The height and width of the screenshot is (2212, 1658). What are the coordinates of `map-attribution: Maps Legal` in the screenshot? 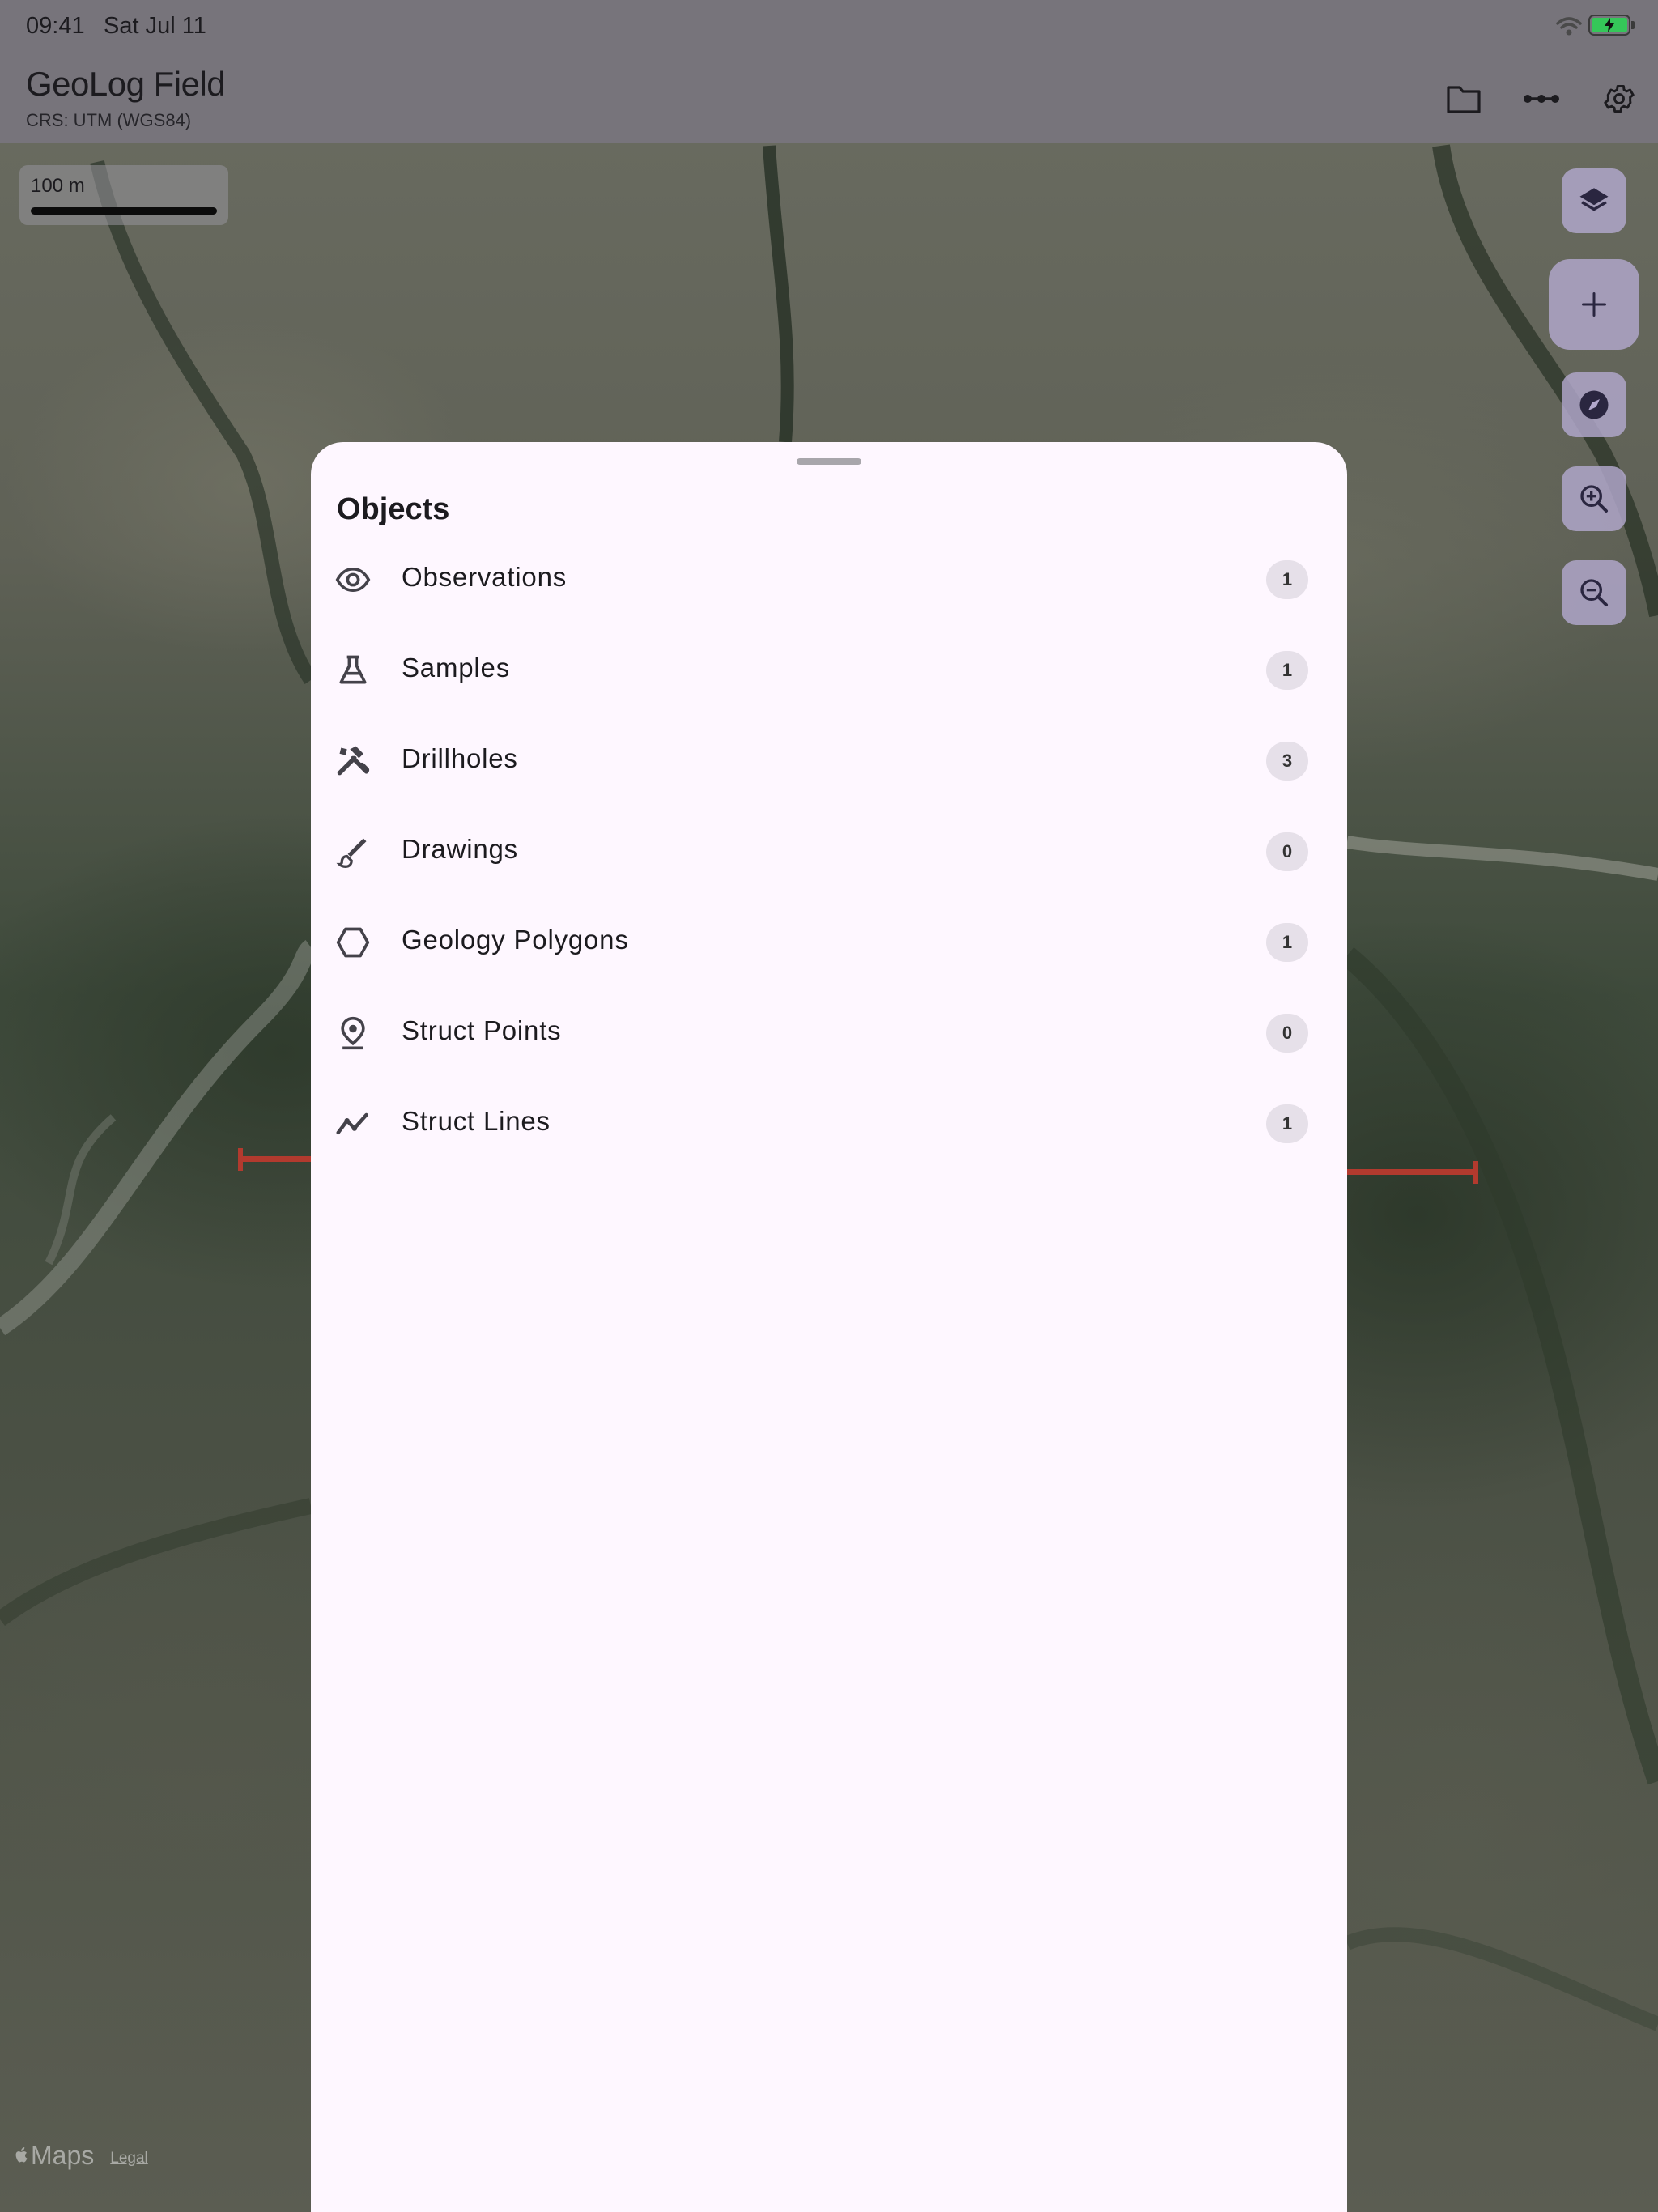 It's located at (81, 2156).